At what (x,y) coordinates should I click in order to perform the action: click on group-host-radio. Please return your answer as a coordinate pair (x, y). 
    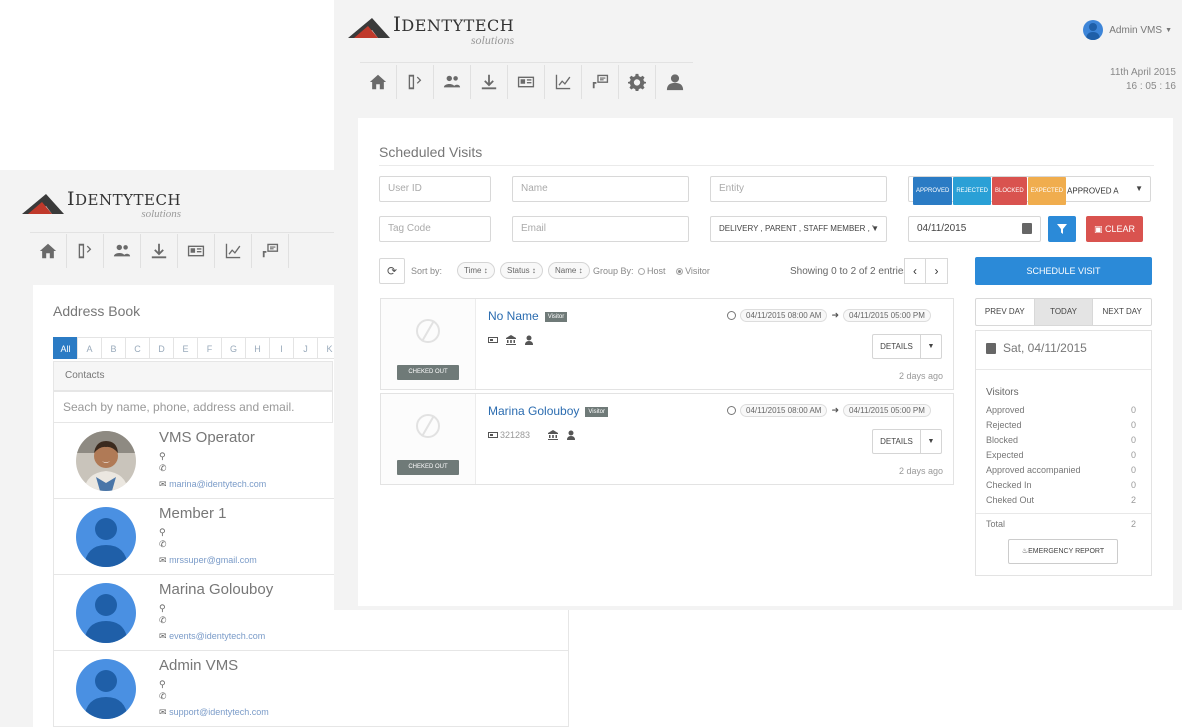
    Looking at the image, I should click on (642, 272).